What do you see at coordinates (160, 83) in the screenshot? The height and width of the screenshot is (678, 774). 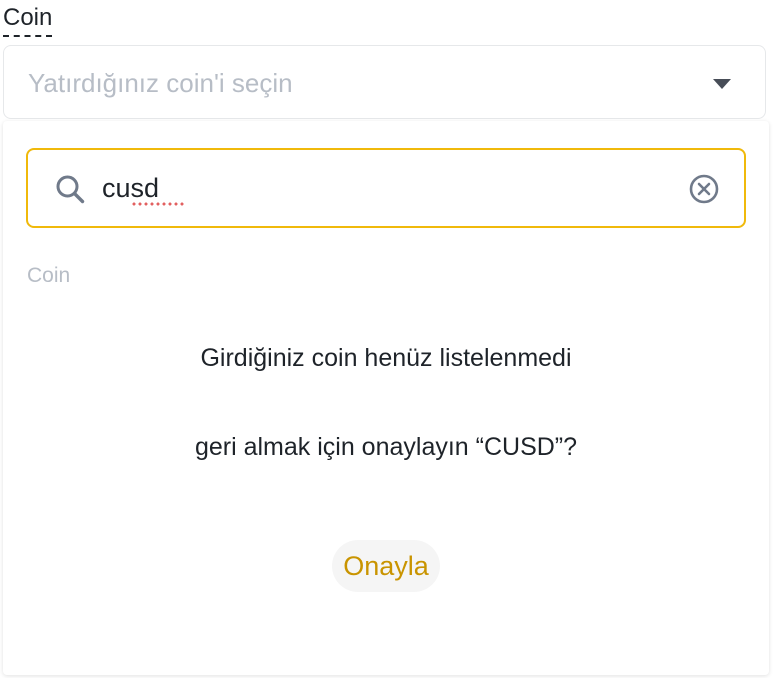 I see `coin-select-placeholder: Yatırdığınız coin'i seçin` at bounding box center [160, 83].